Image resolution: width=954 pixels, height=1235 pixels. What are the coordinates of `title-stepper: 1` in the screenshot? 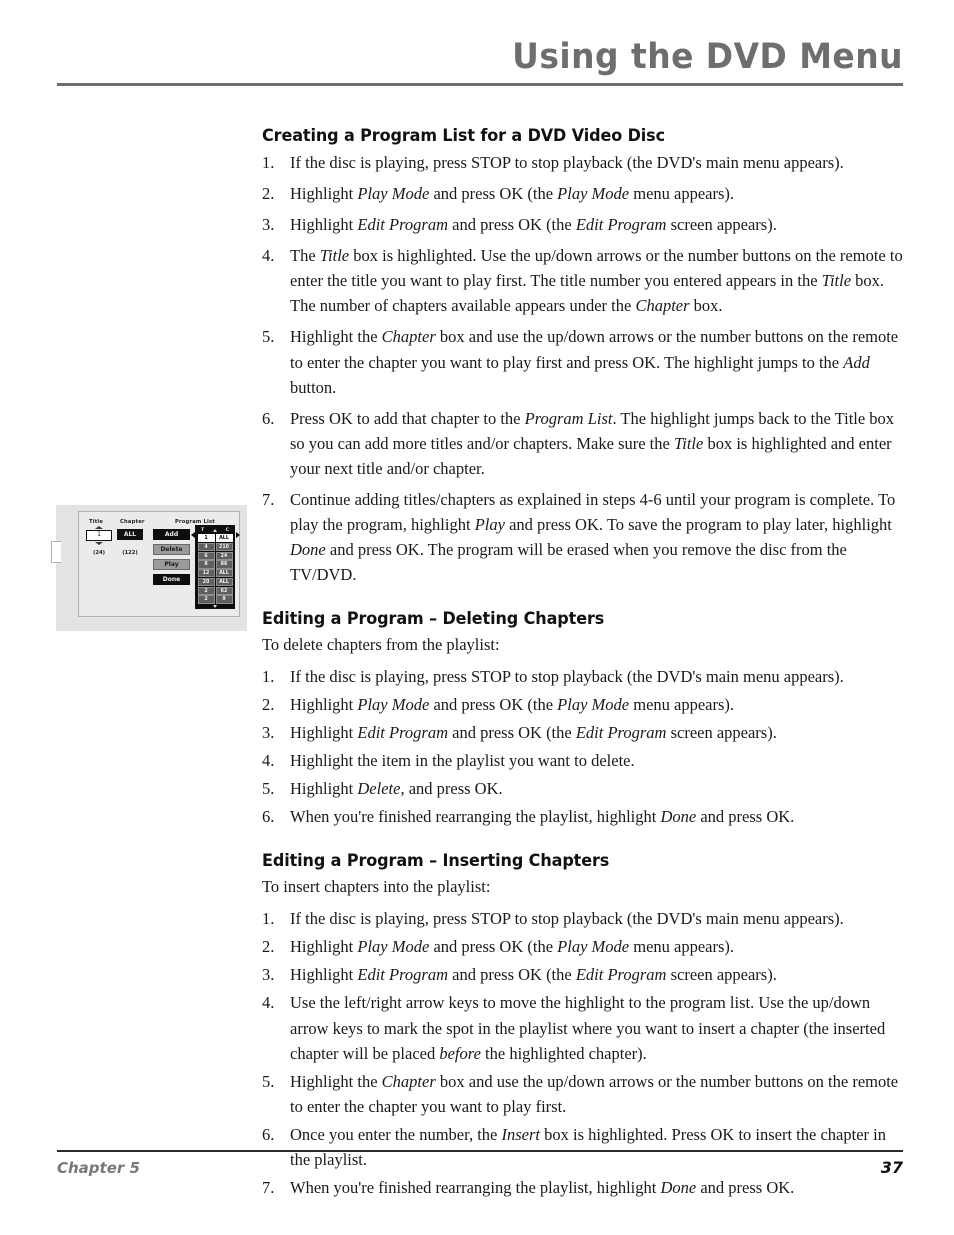 It's located at (99, 535).